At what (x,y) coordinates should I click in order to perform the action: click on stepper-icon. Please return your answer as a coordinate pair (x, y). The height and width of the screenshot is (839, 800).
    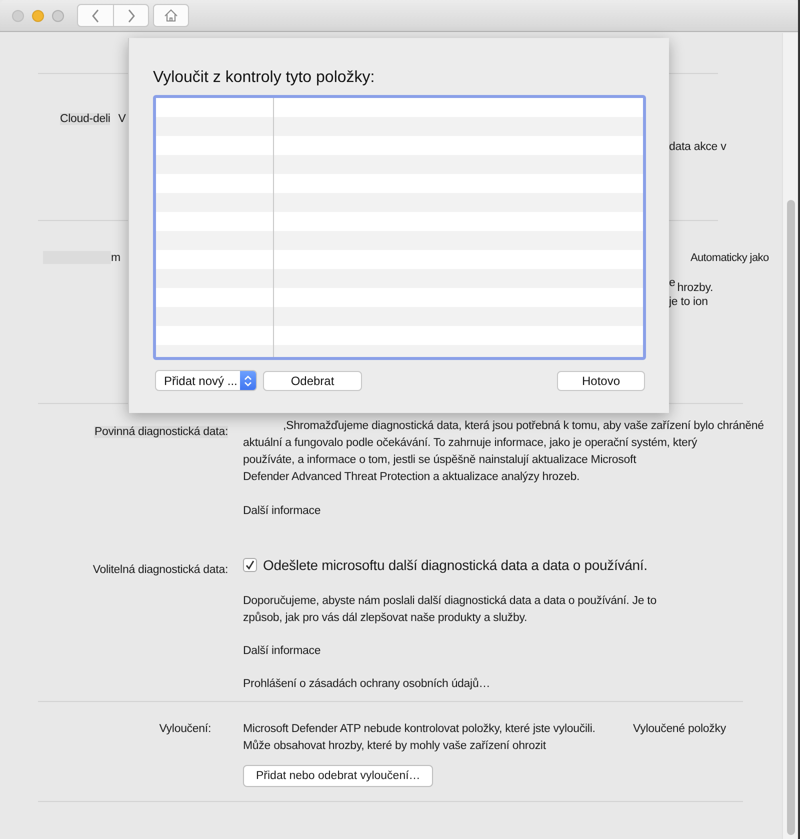
    Looking at the image, I should click on (248, 380).